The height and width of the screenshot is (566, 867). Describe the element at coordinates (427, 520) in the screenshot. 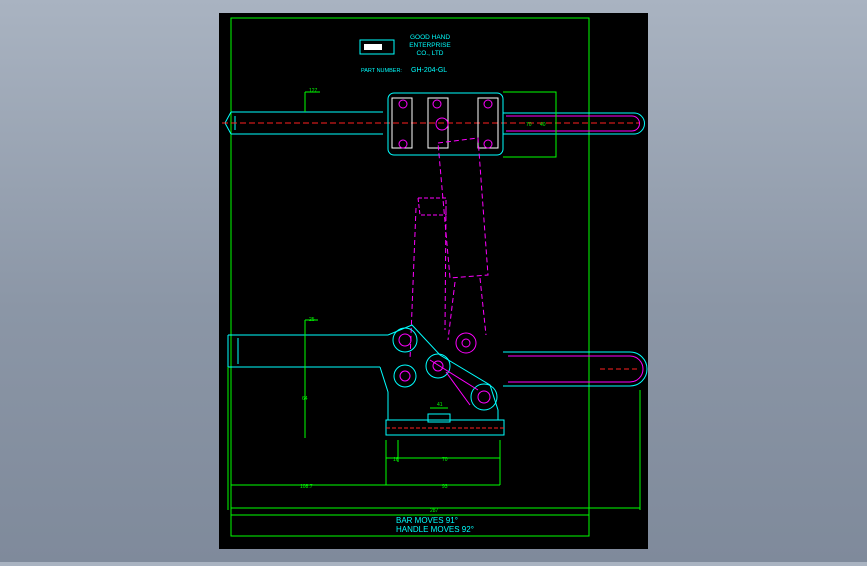

I see `note-bar-moves: BAR MOVES 91°` at that location.